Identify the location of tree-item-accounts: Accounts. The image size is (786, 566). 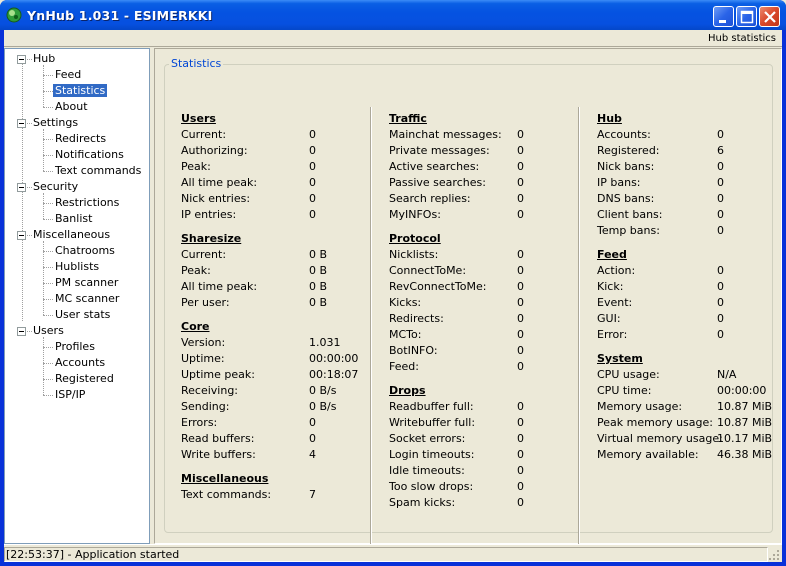
(80, 363).